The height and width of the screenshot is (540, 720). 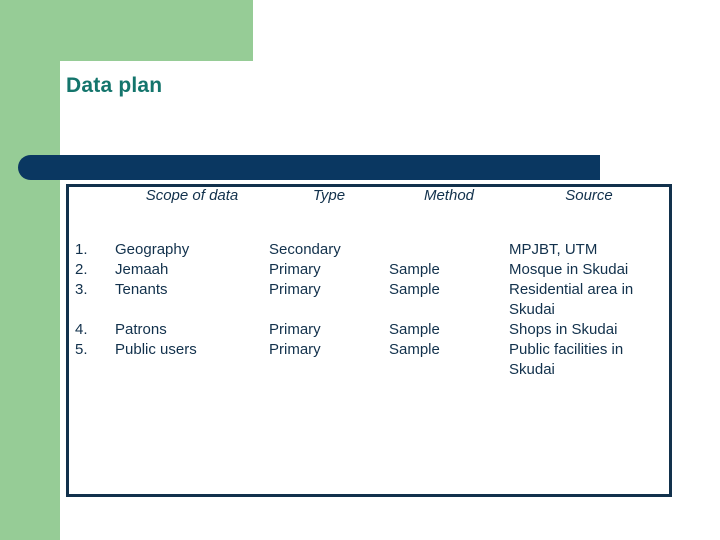 I want to click on cell-number: 3., so click(x=81, y=289).